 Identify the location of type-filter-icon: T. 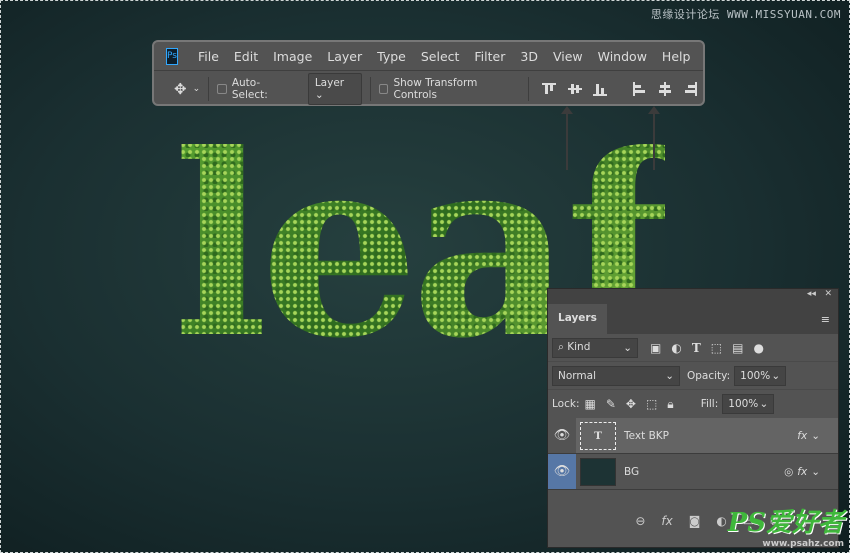
(696, 348).